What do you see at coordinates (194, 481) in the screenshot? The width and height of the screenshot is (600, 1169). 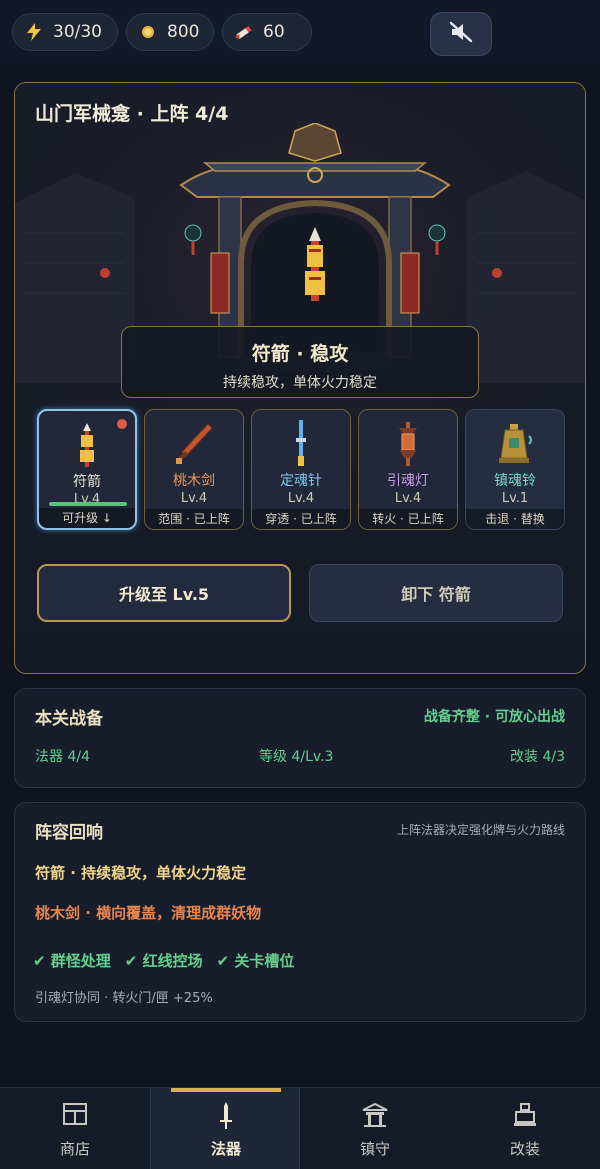 I see `slot-name: 桃木剑` at bounding box center [194, 481].